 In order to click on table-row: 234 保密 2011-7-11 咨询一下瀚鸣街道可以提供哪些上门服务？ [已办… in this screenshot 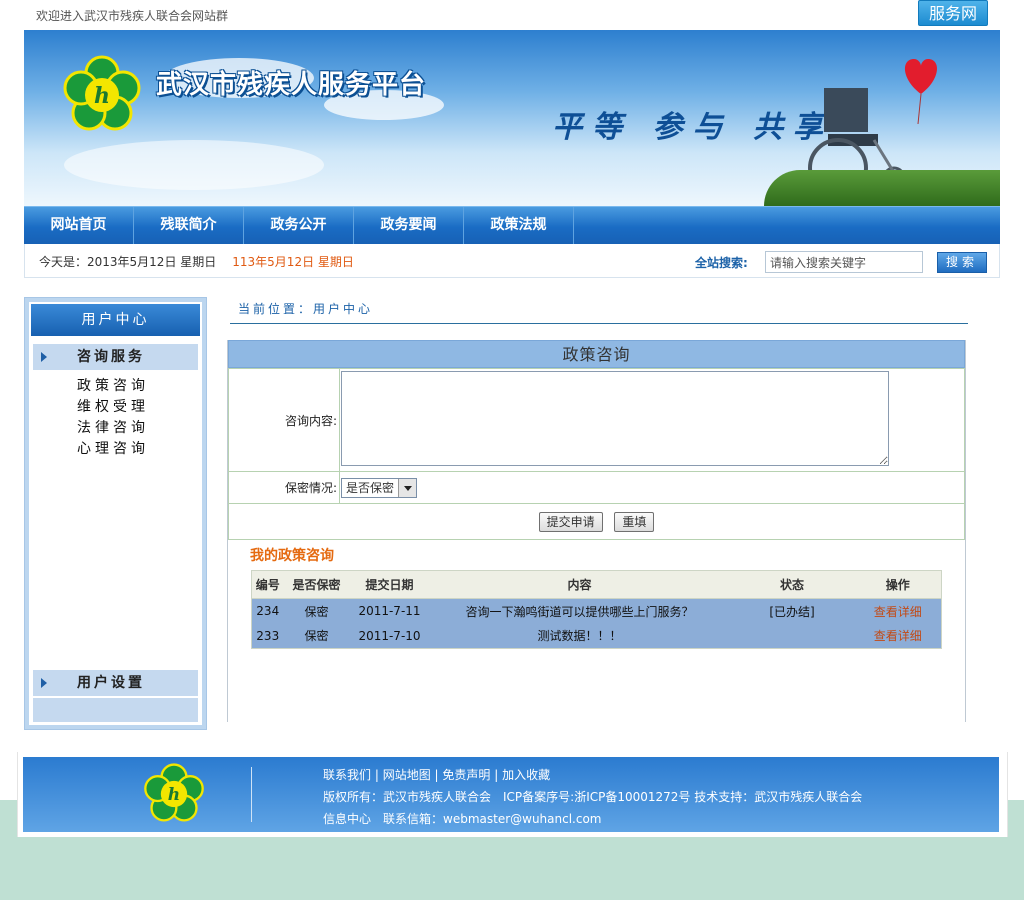, I will do `click(596, 611)`.